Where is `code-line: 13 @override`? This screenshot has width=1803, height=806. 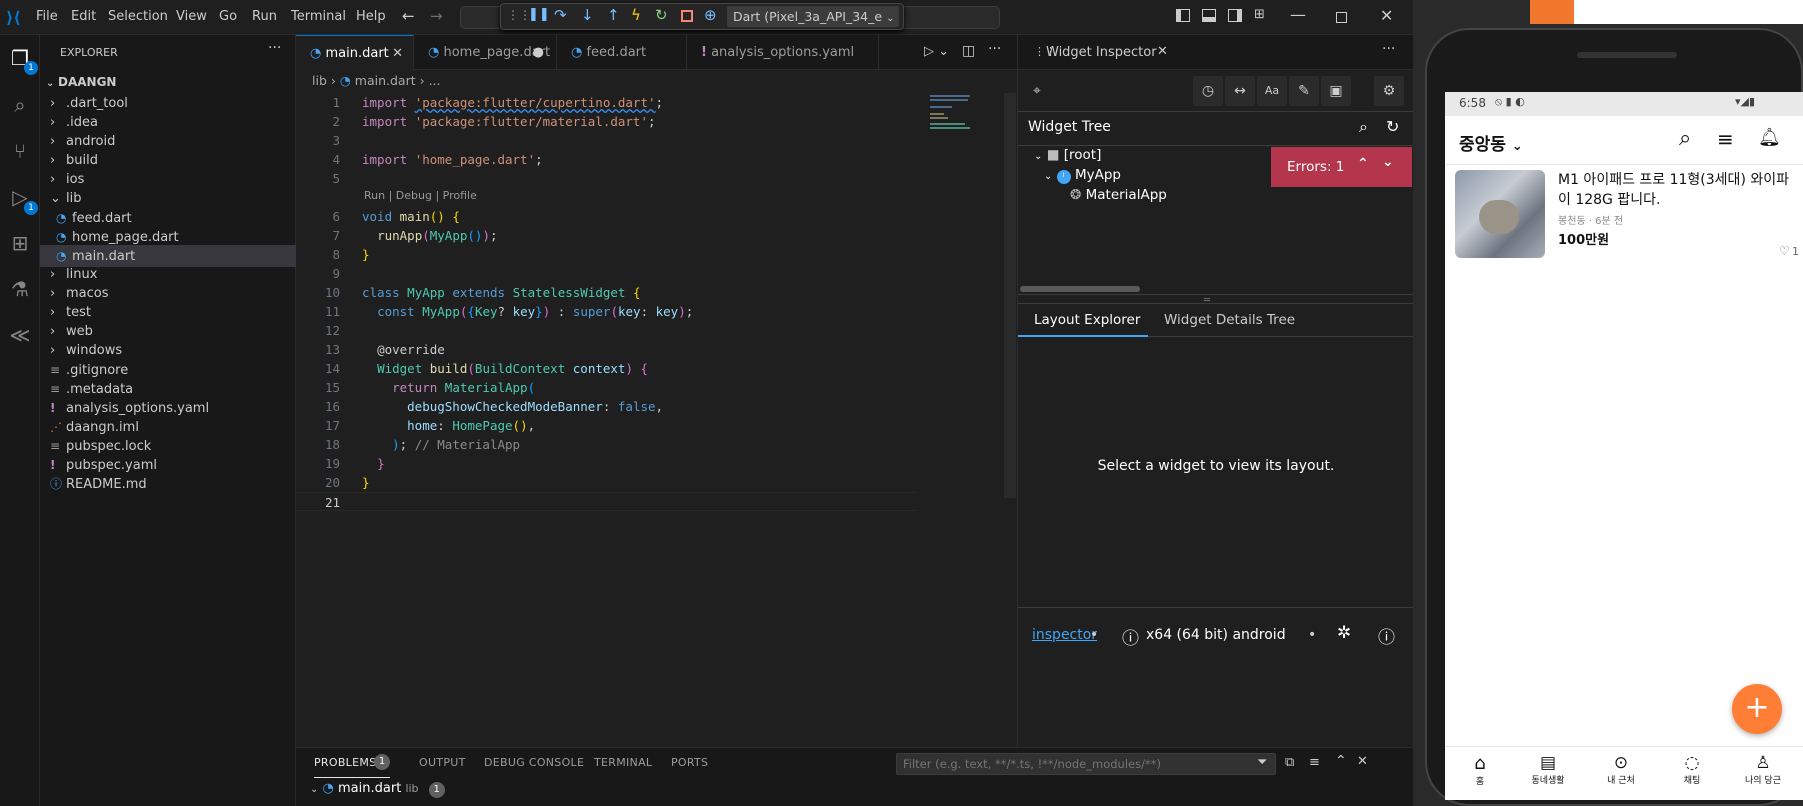
code-line: 13 @override is located at coordinates (606, 349).